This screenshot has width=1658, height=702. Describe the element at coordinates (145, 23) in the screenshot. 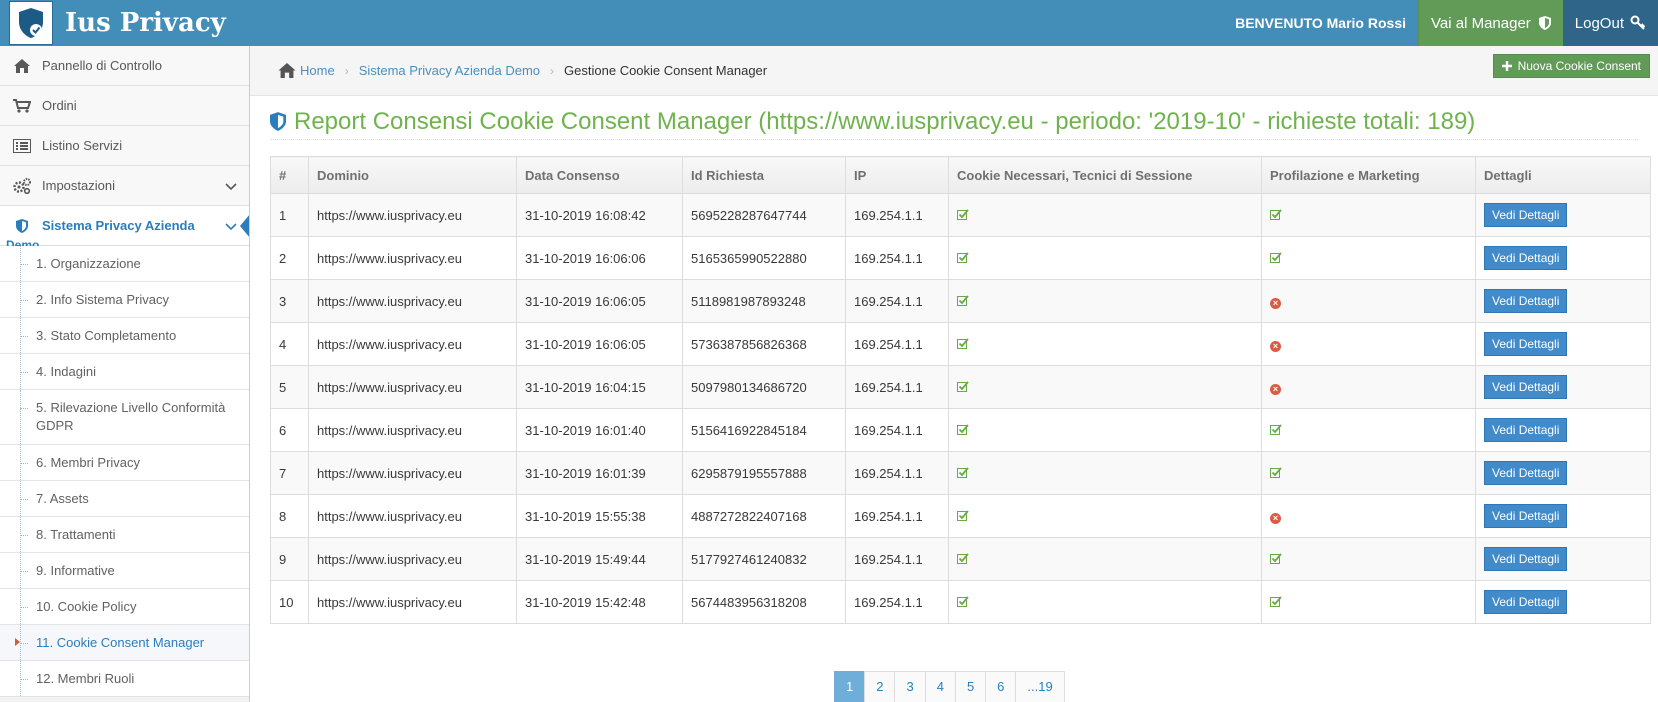

I see `brand-title: Ius Privacy` at that location.